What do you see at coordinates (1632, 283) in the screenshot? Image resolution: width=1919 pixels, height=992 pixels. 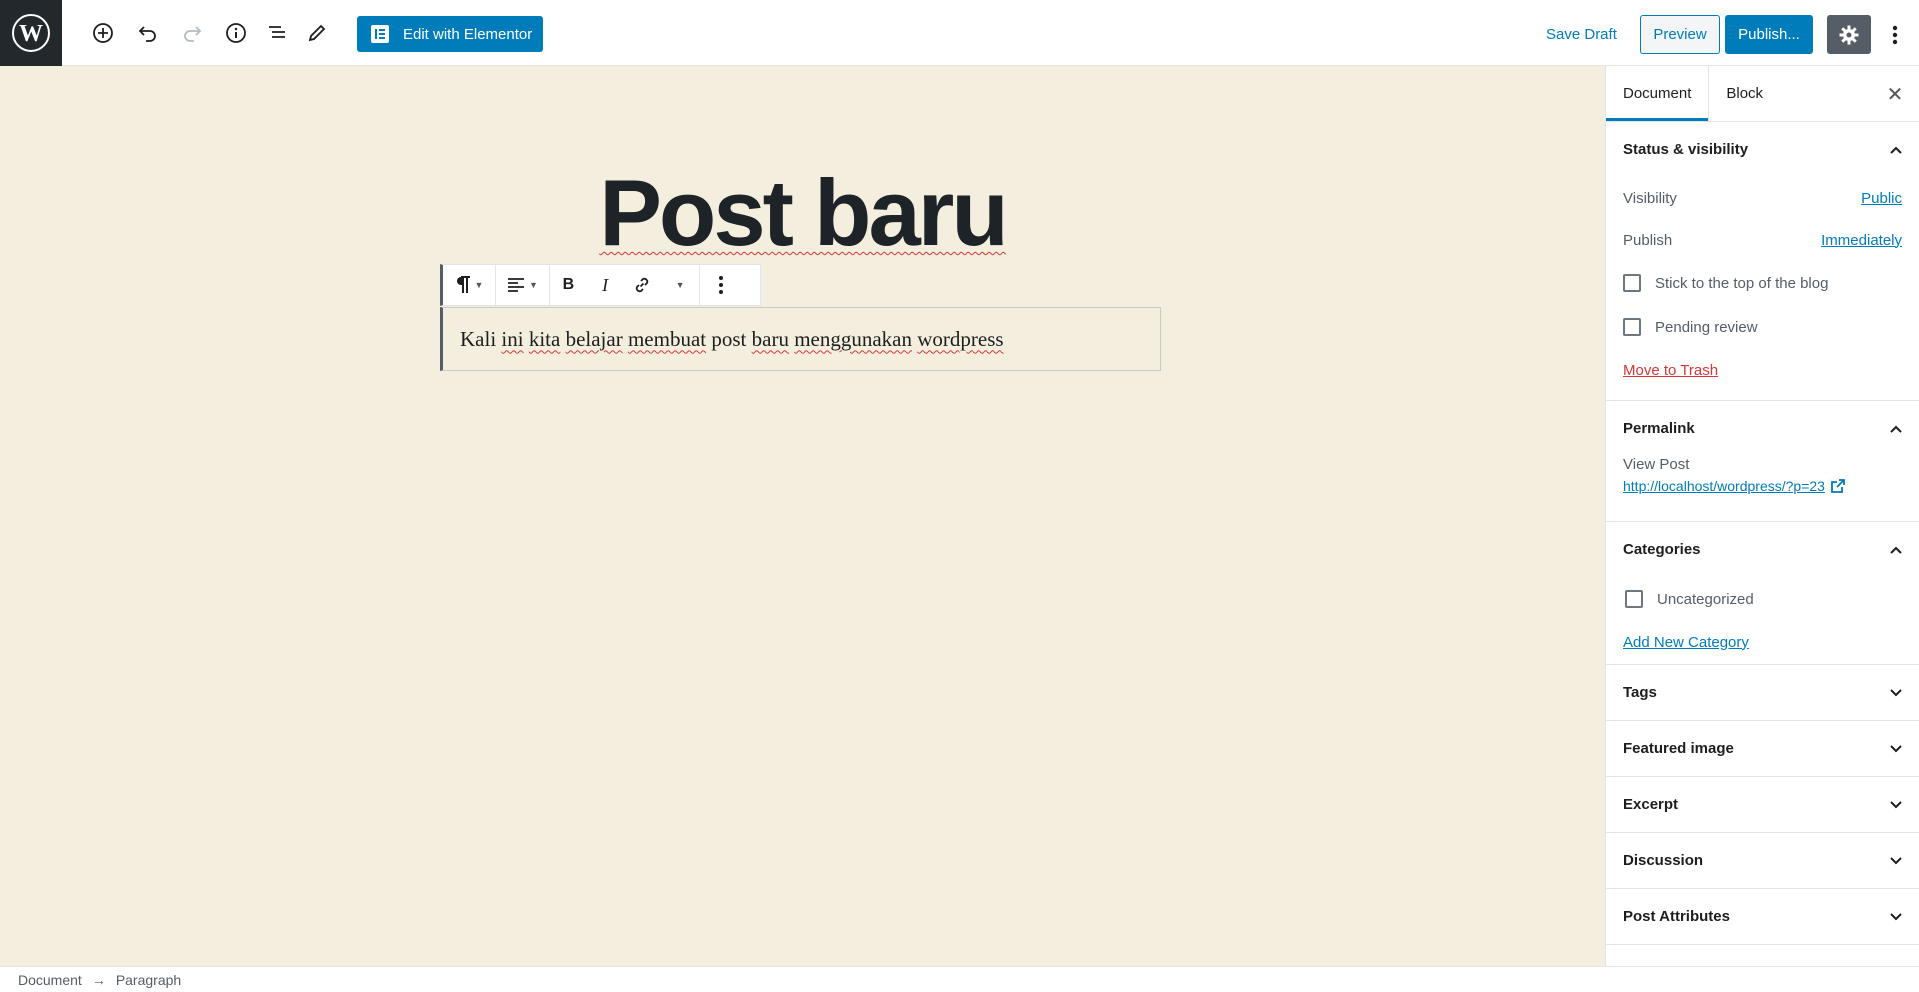 I see `sticky-checkbox` at bounding box center [1632, 283].